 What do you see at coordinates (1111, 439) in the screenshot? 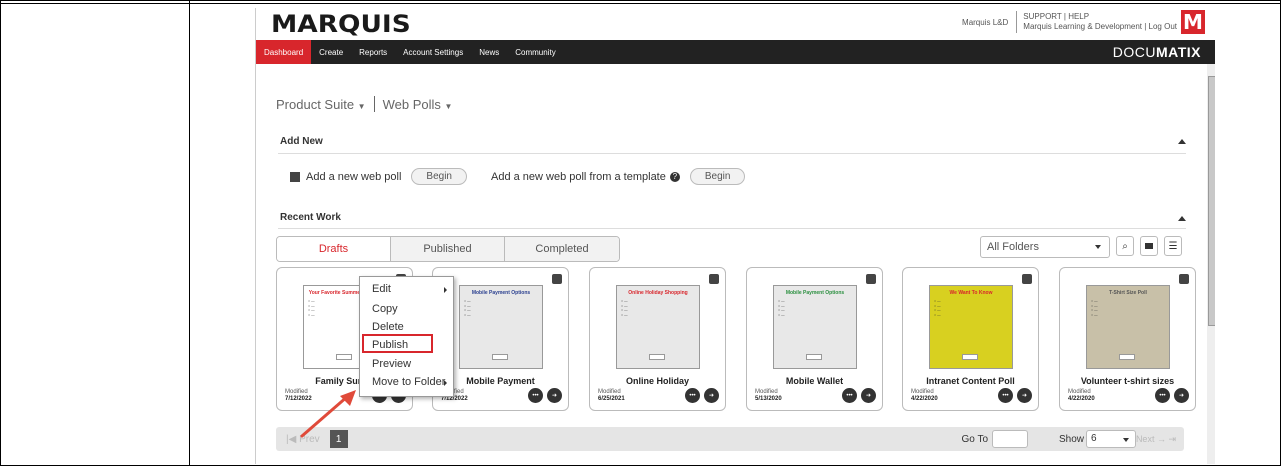
I see `page-size-select: 6` at bounding box center [1111, 439].